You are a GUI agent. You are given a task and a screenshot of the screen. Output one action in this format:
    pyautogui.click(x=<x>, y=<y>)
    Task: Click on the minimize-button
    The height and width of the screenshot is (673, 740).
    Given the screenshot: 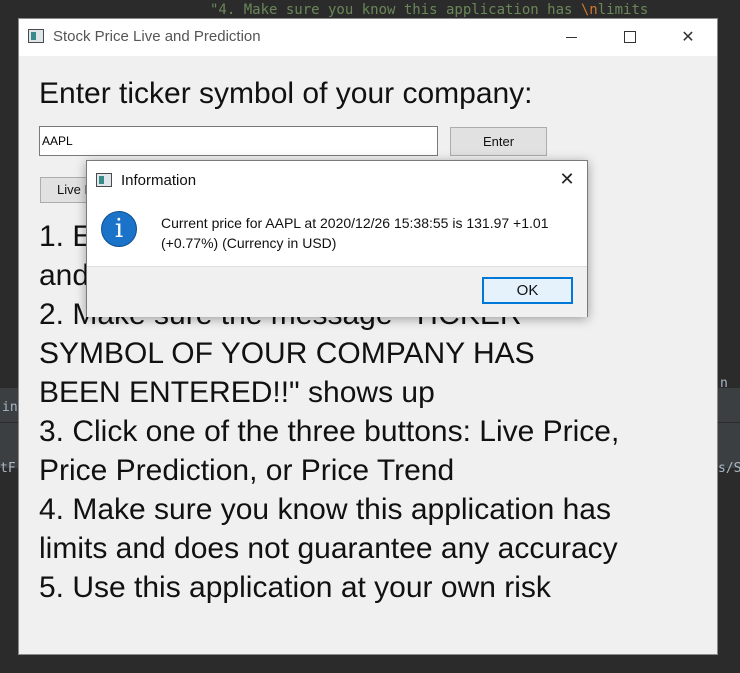 What is the action you would take?
    pyautogui.click(x=572, y=37)
    